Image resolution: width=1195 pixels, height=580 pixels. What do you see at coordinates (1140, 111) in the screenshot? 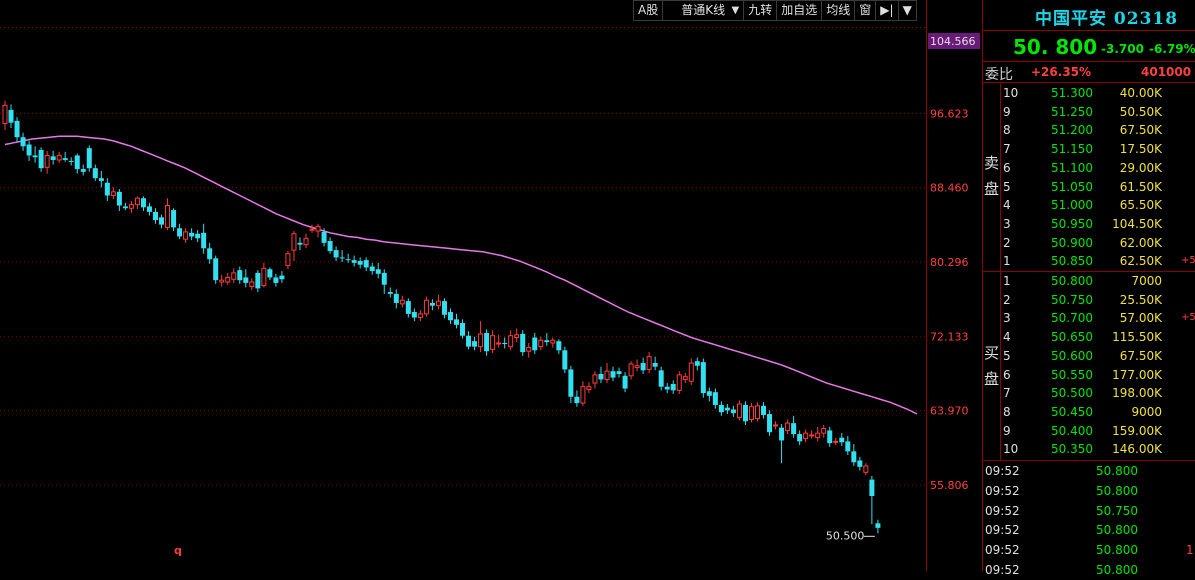
I see `ask-vol: 50.50K` at bounding box center [1140, 111].